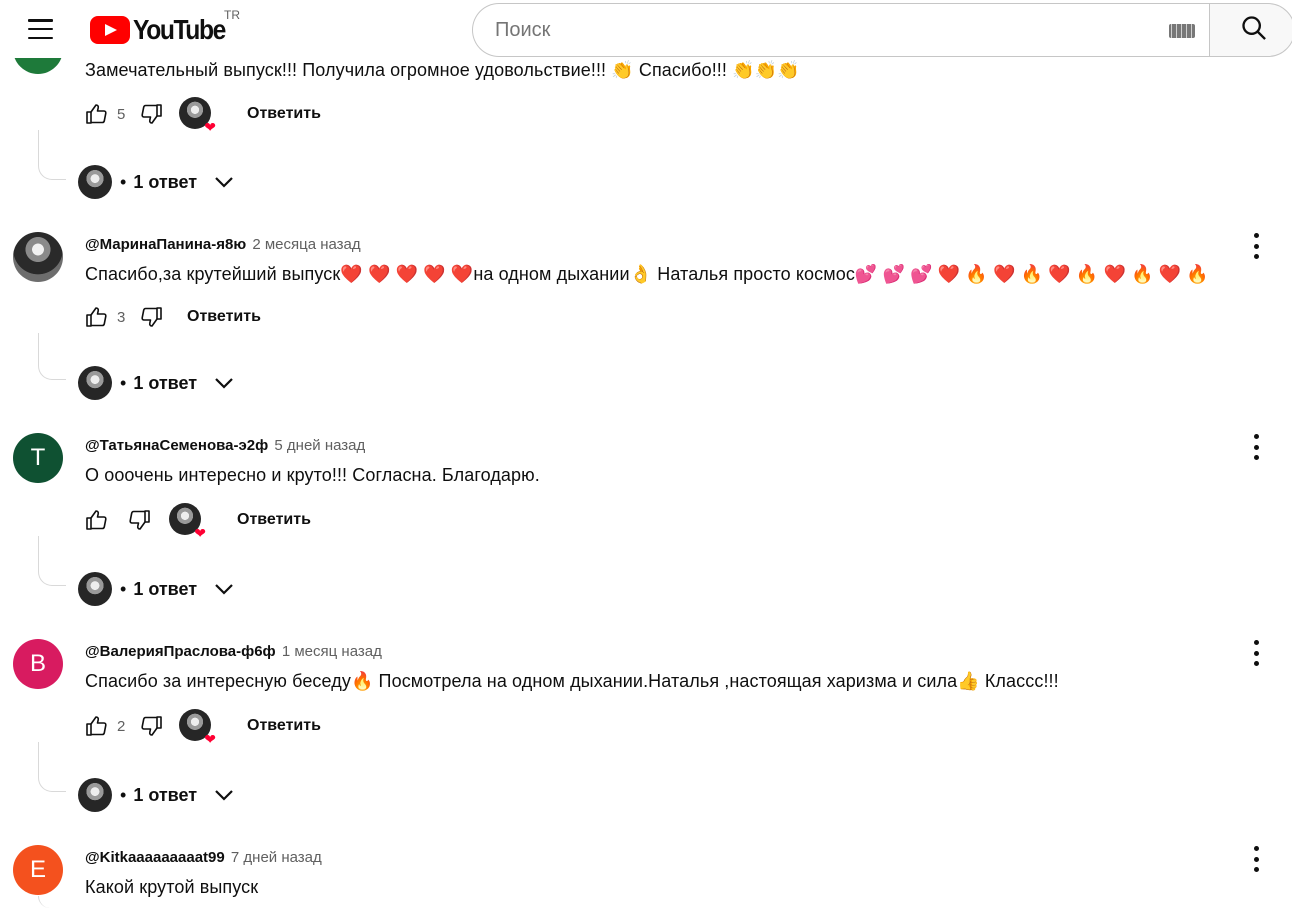 The width and height of the screenshot is (1292, 908). I want to click on comment-actions: 2 ❤ Ответить, so click(202, 728).